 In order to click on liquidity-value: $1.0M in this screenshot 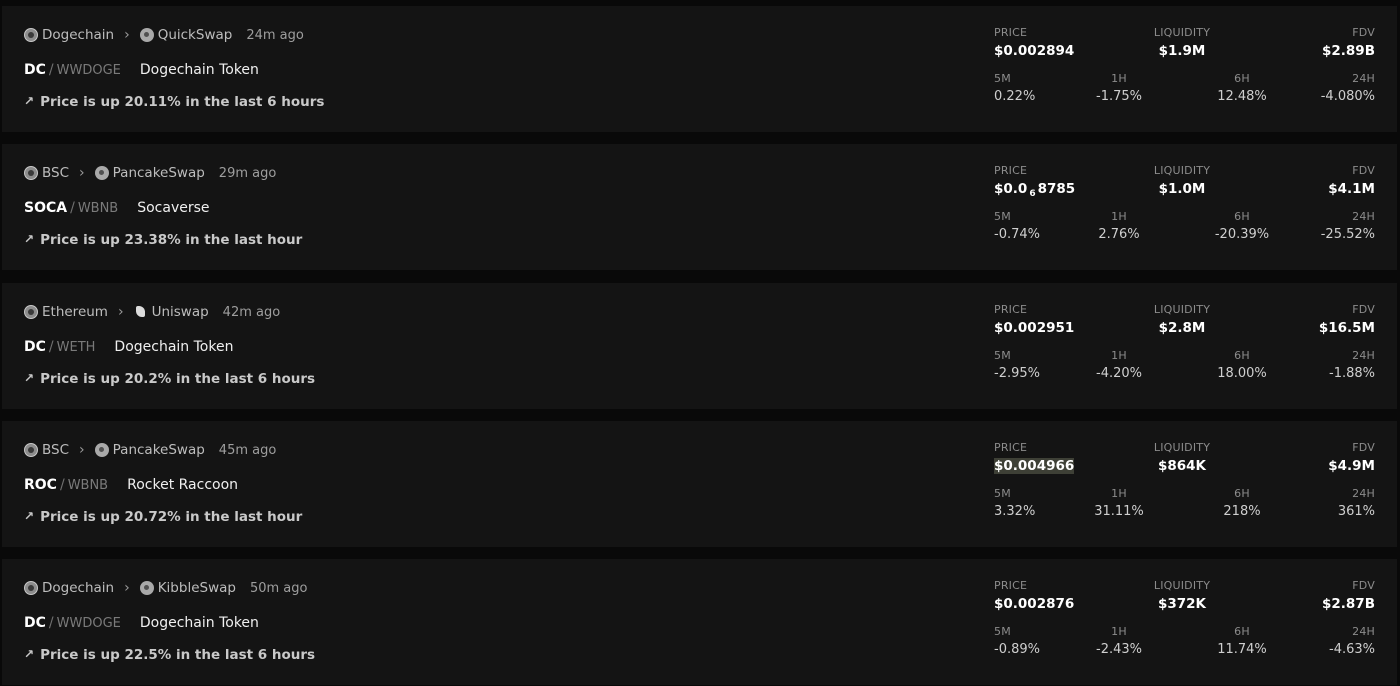, I will do `click(1182, 189)`.